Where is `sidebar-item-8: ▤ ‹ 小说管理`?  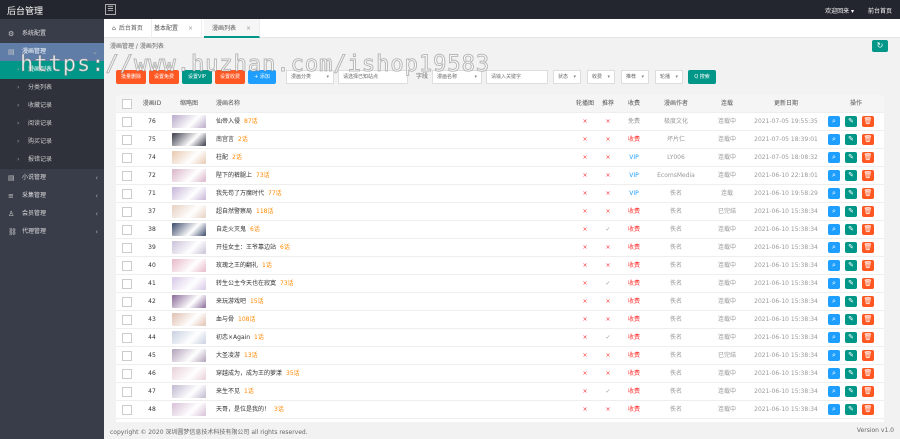
sidebar-item-8: ▤ ‹ 小说管理 is located at coordinates (52, 178).